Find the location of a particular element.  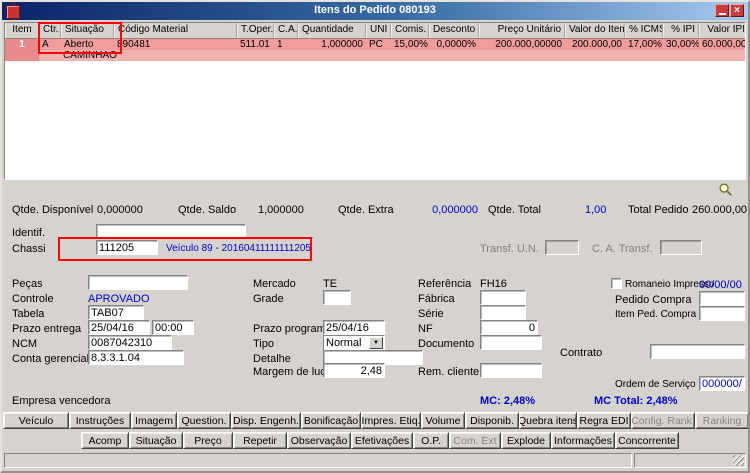

disponib-button: Disponib. is located at coordinates (492, 420).